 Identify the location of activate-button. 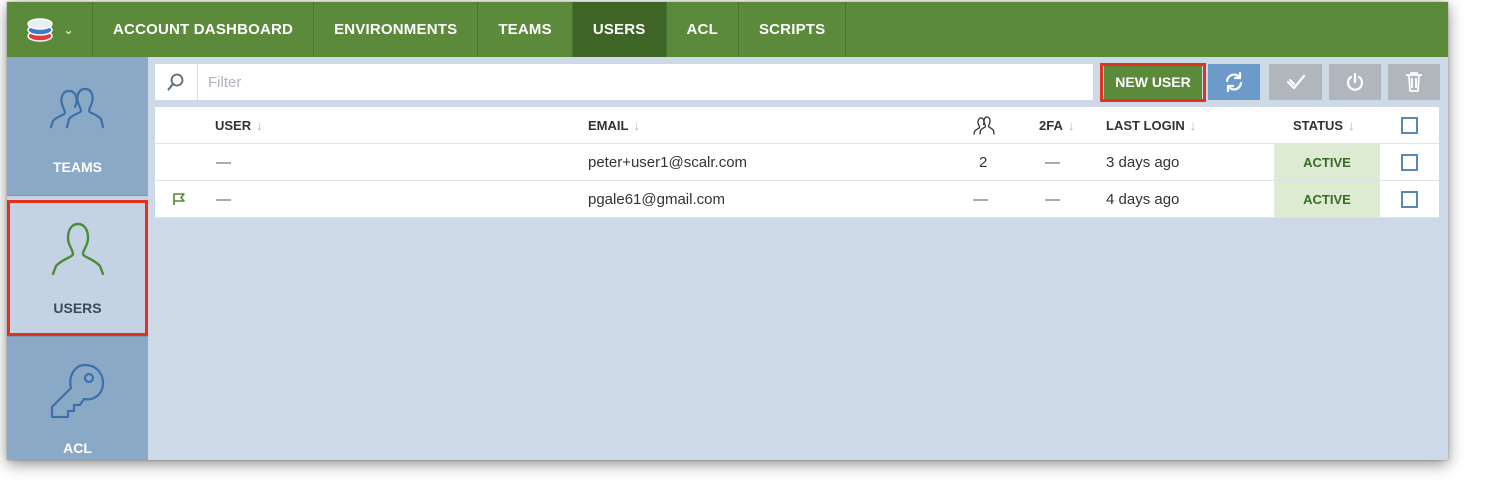
(1295, 82).